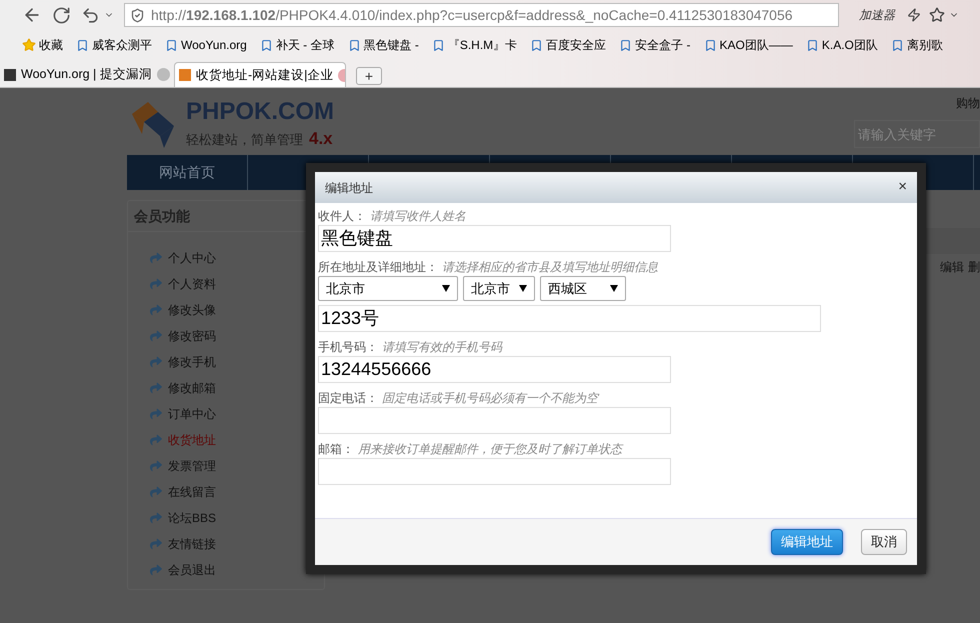 The image size is (980, 623). I want to click on field-label: 手机号码：, so click(348, 347).